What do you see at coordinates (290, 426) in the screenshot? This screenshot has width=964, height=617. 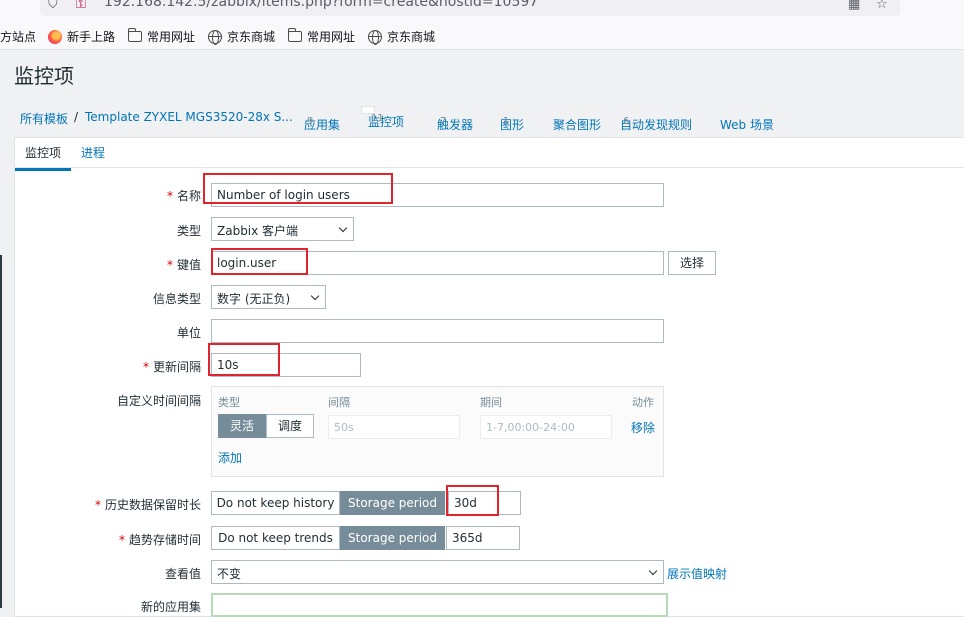 I see `scheduling-toggle: 调度` at bounding box center [290, 426].